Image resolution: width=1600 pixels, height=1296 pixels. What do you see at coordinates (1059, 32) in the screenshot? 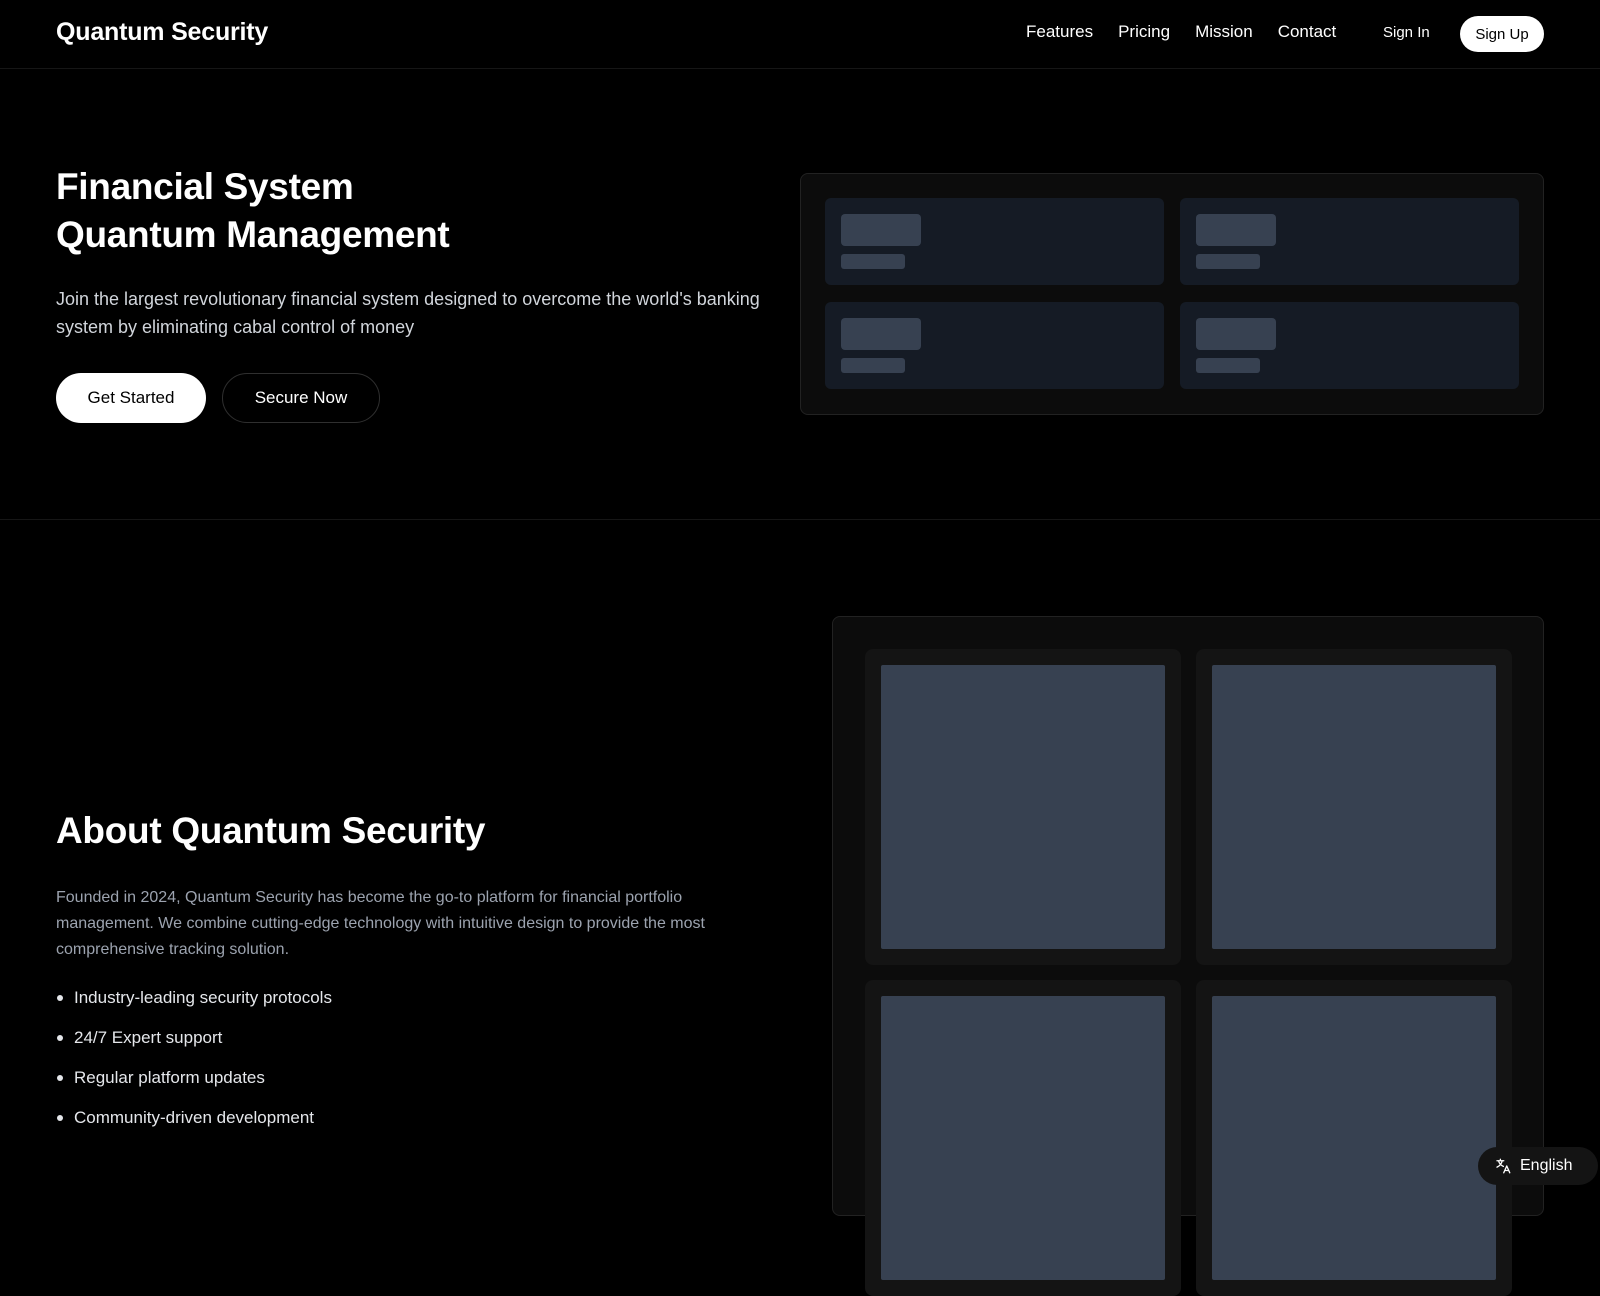
I see `nav-link-features: Features` at bounding box center [1059, 32].